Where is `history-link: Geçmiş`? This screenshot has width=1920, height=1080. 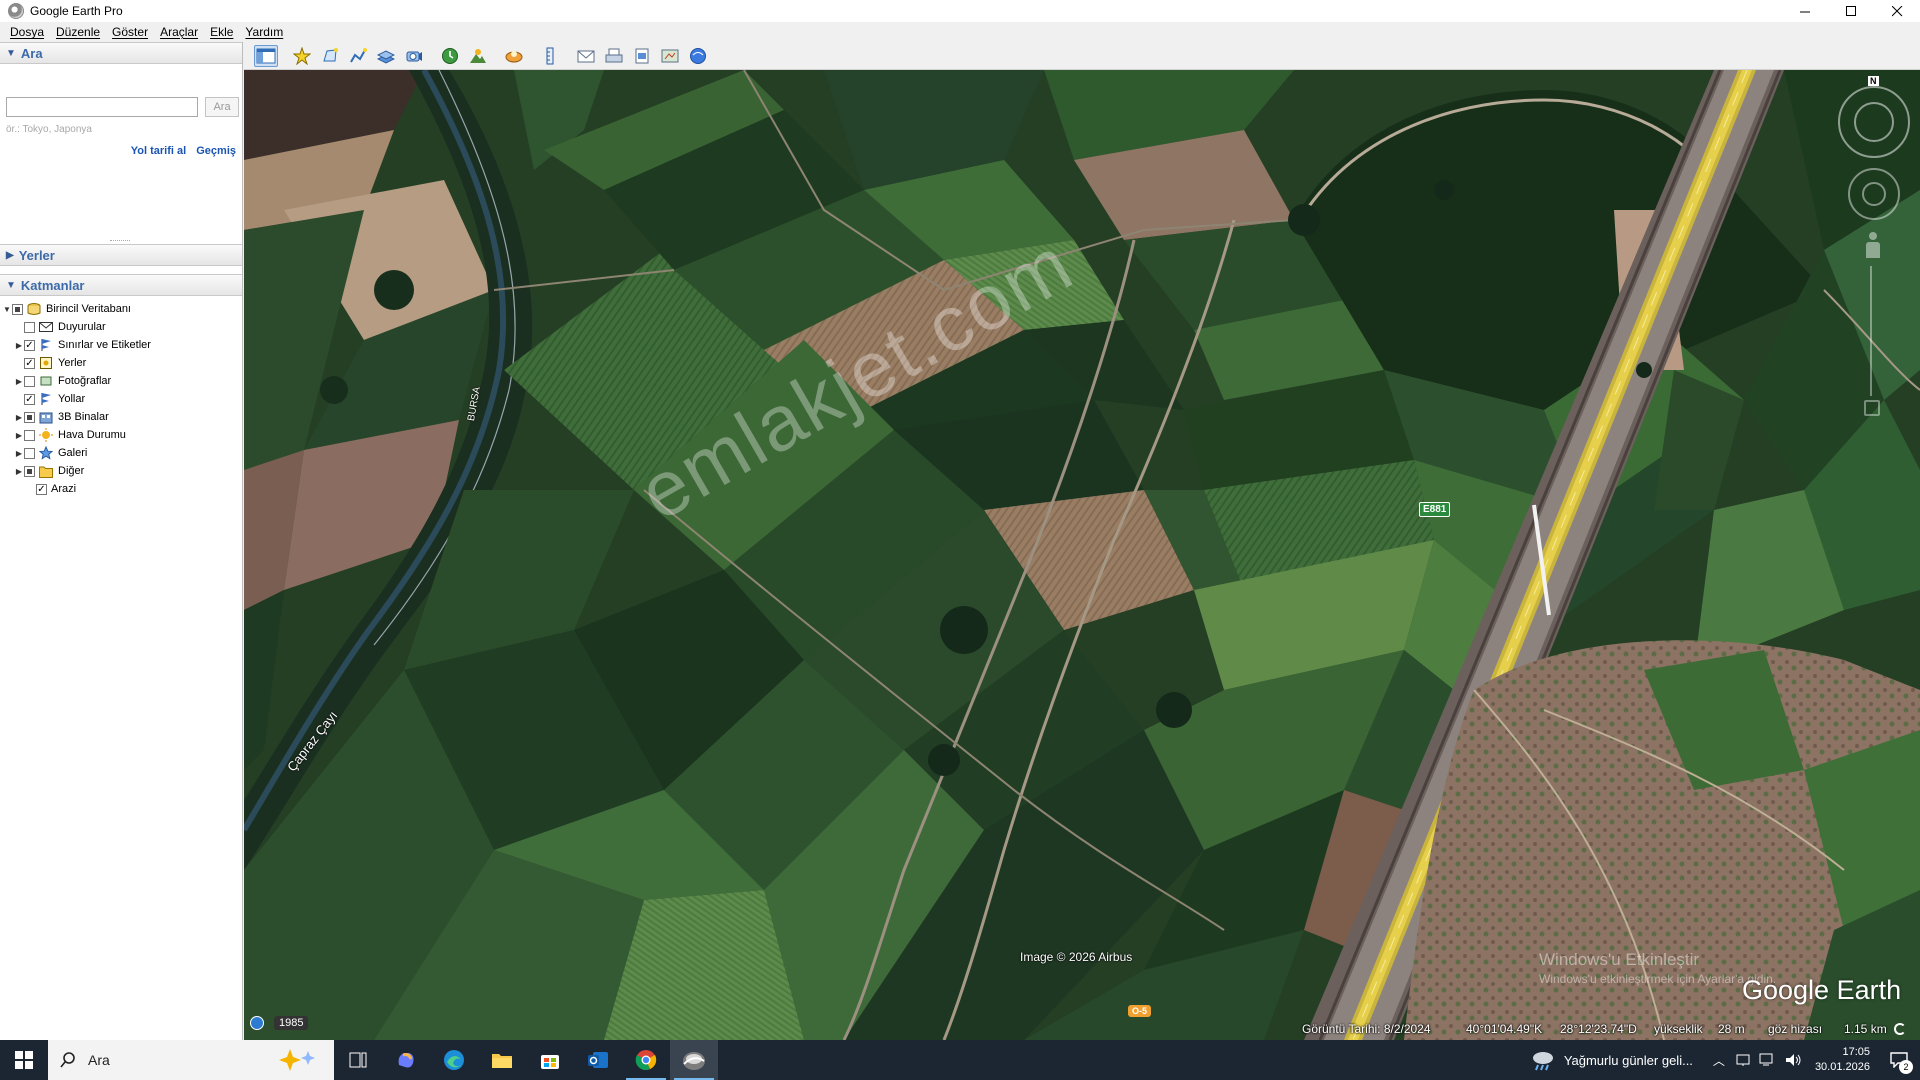 history-link: Geçmiş is located at coordinates (216, 151).